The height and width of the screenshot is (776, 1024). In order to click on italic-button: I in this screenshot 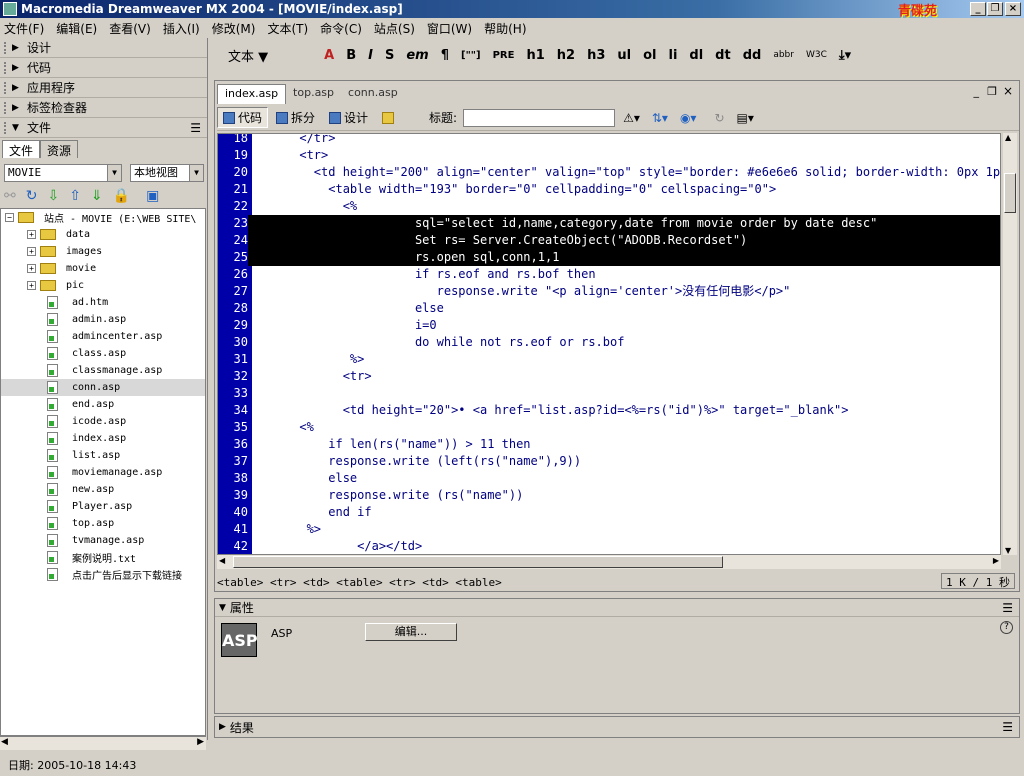, I will do `click(370, 55)`.